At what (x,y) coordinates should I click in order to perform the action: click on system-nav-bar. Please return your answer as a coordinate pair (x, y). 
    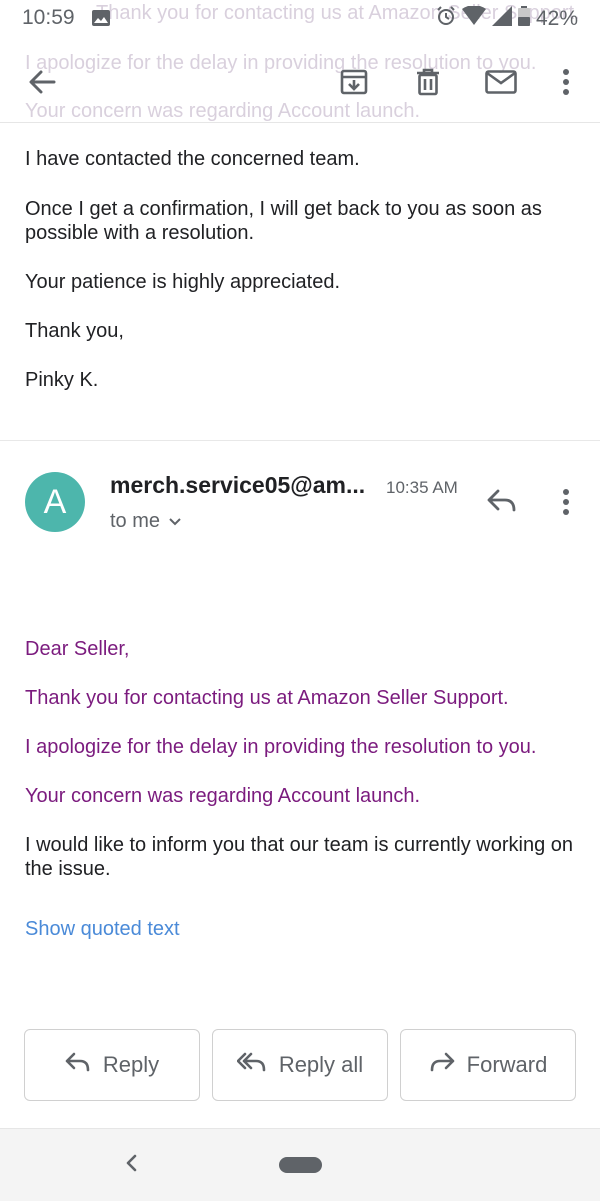
    Looking at the image, I should click on (300, 1164).